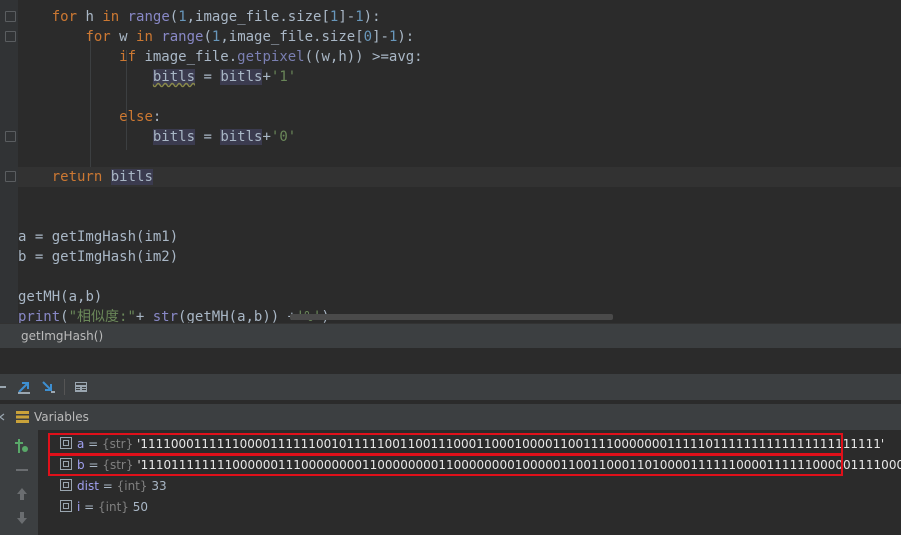 Image resolution: width=901 pixels, height=535 pixels. What do you see at coordinates (450, 387) in the screenshot?
I see `debug-toolbar` at bounding box center [450, 387].